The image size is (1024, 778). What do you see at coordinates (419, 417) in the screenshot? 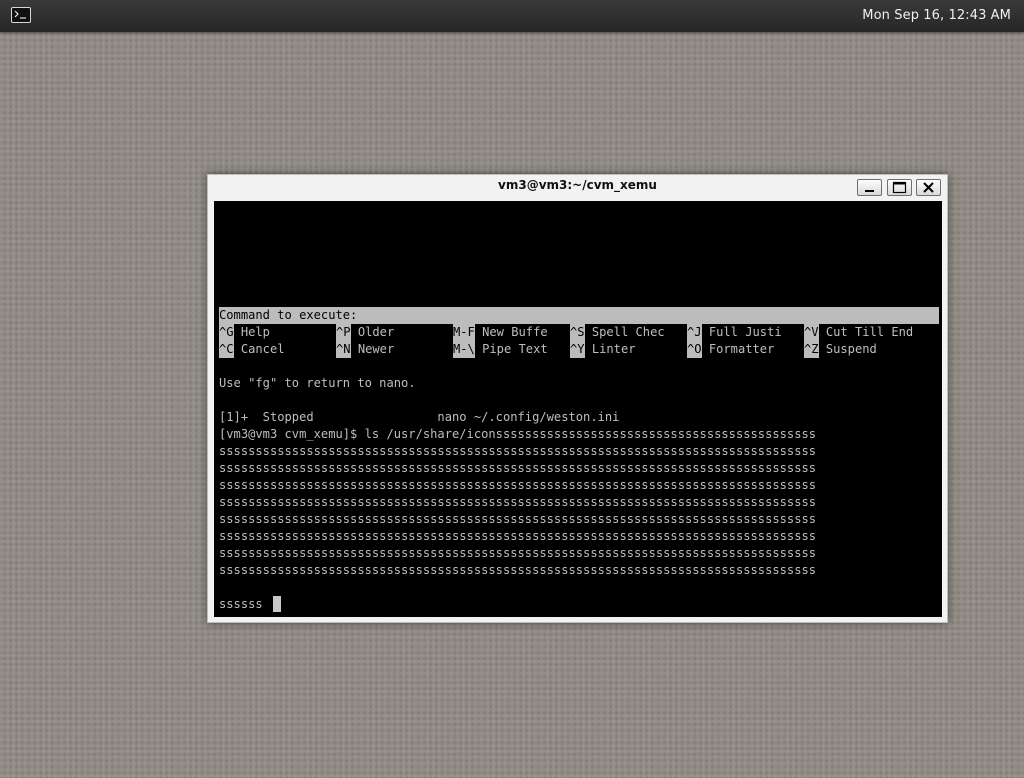
I see `terminal-line: [1]+ Stopped nano ~/.config/weston.ini` at bounding box center [419, 417].